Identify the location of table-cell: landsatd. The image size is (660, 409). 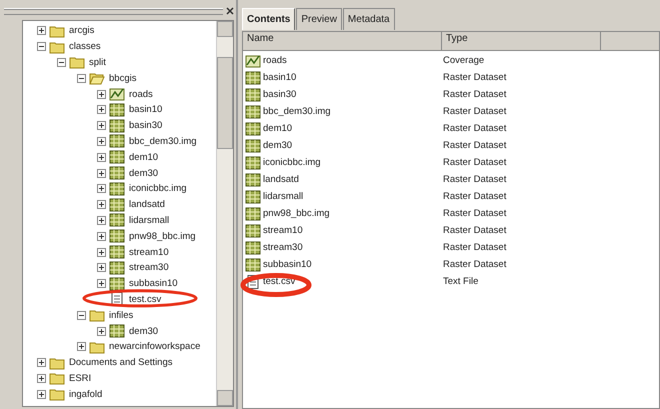
(281, 179).